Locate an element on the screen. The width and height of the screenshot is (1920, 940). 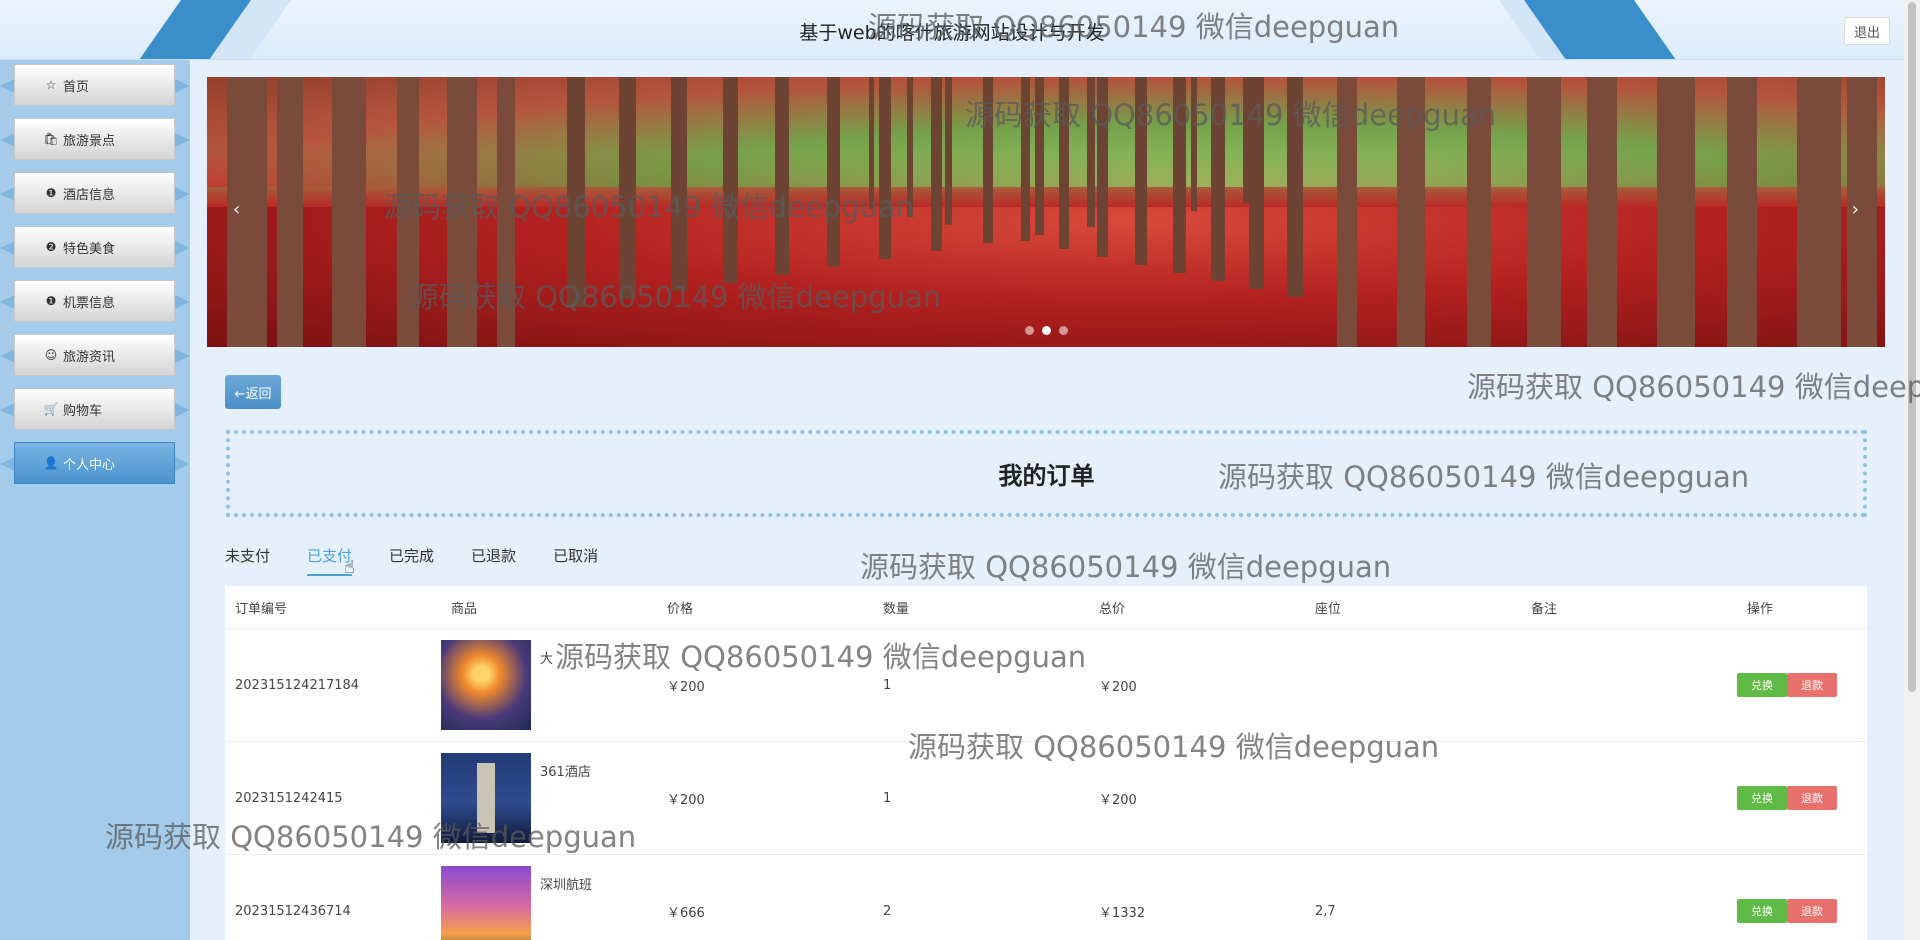
sidebar-button: ❶ 酒店信息 is located at coordinates (94, 193).